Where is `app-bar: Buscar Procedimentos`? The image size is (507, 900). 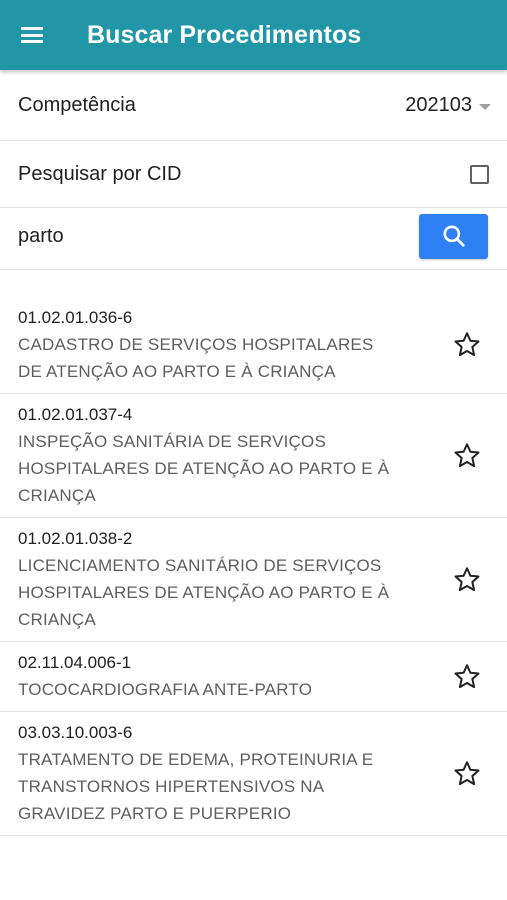 app-bar: Buscar Procedimentos is located at coordinates (253, 35).